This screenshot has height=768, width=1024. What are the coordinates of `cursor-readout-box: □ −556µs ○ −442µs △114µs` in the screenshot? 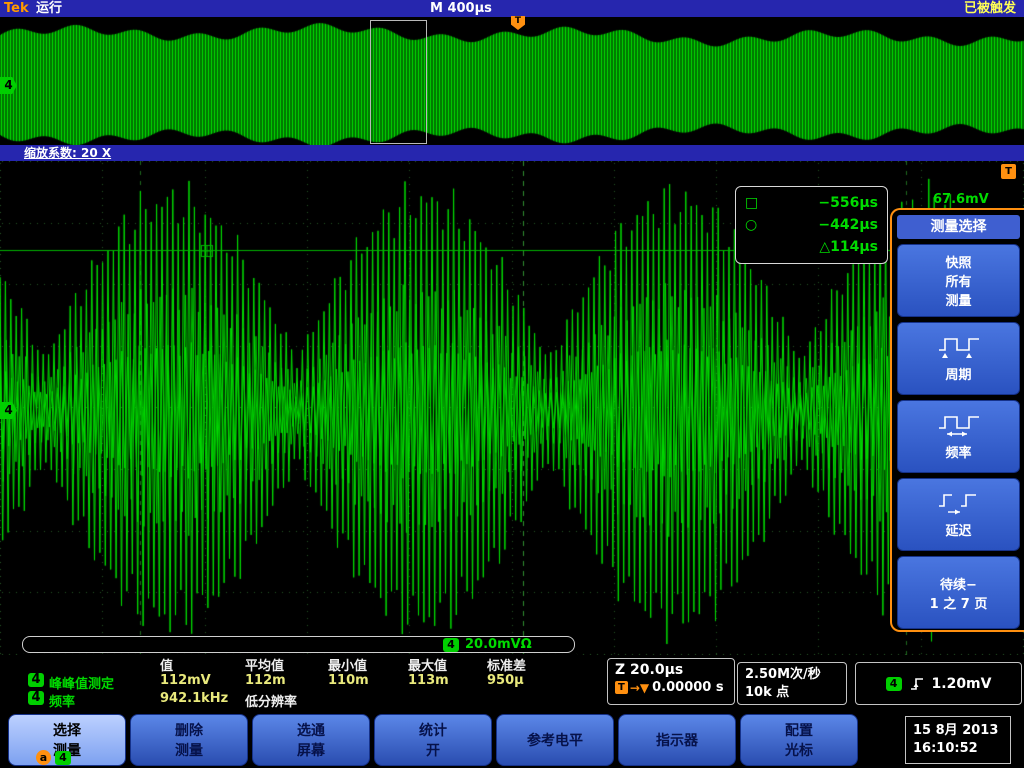 It's located at (811, 225).